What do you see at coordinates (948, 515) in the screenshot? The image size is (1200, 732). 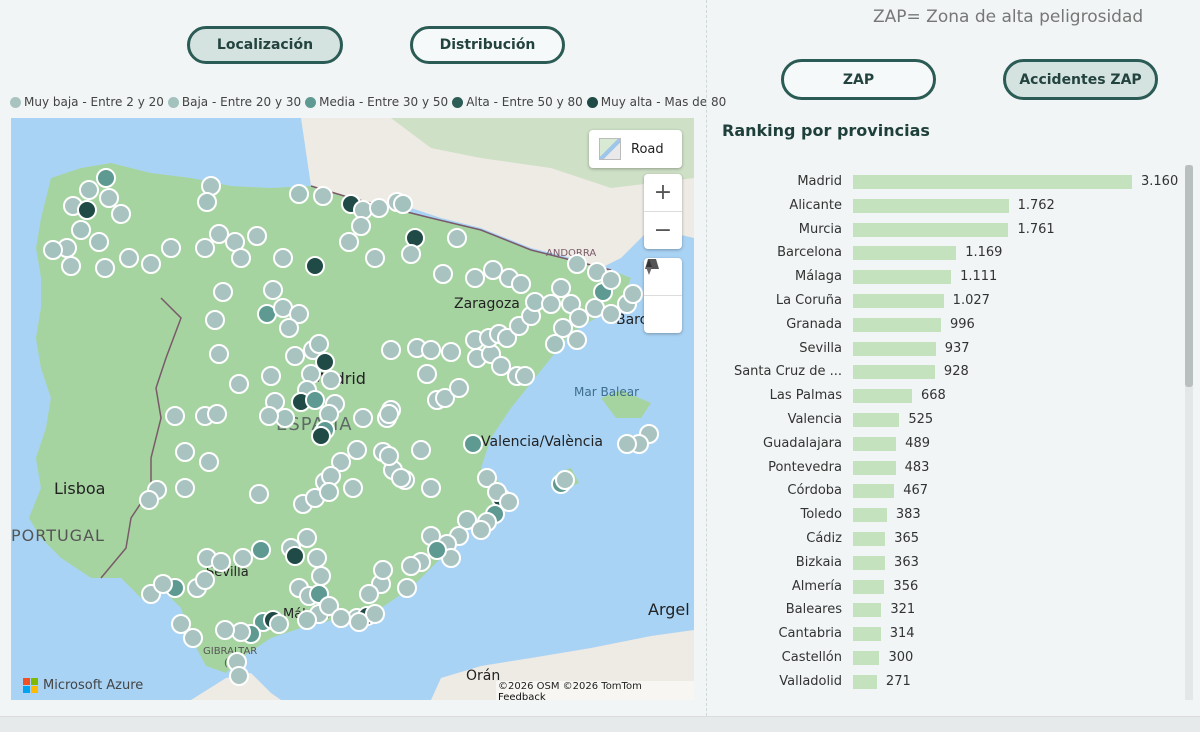 I see `bar-row: Toledo 383` at bounding box center [948, 515].